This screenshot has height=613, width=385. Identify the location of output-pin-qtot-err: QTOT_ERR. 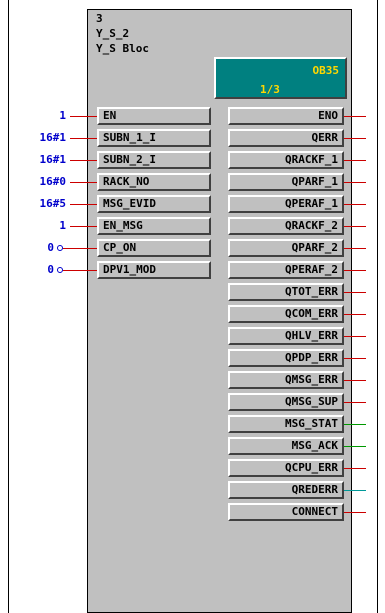
(286, 292).